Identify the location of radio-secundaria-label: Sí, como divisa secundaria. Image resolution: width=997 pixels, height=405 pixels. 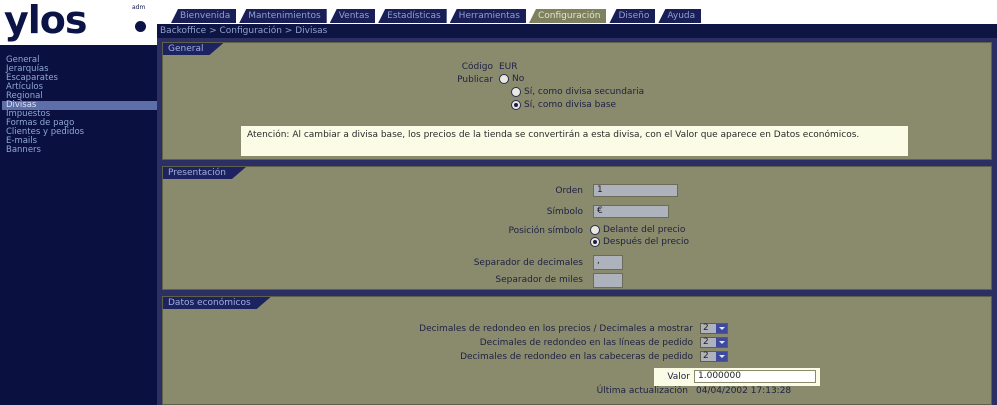
(584, 92).